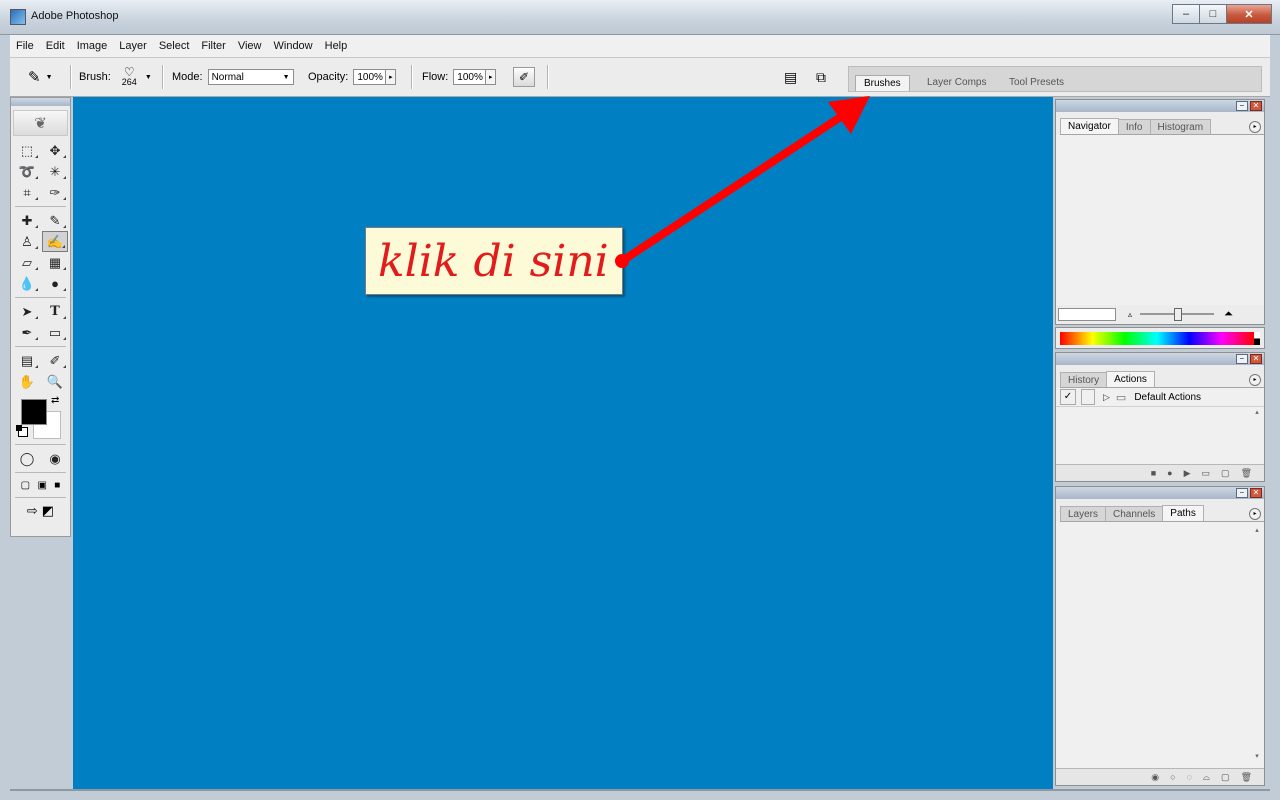 This screenshot has width=1280, height=800. What do you see at coordinates (55, 283) in the screenshot?
I see `dodge-tool-icon: ●` at bounding box center [55, 283].